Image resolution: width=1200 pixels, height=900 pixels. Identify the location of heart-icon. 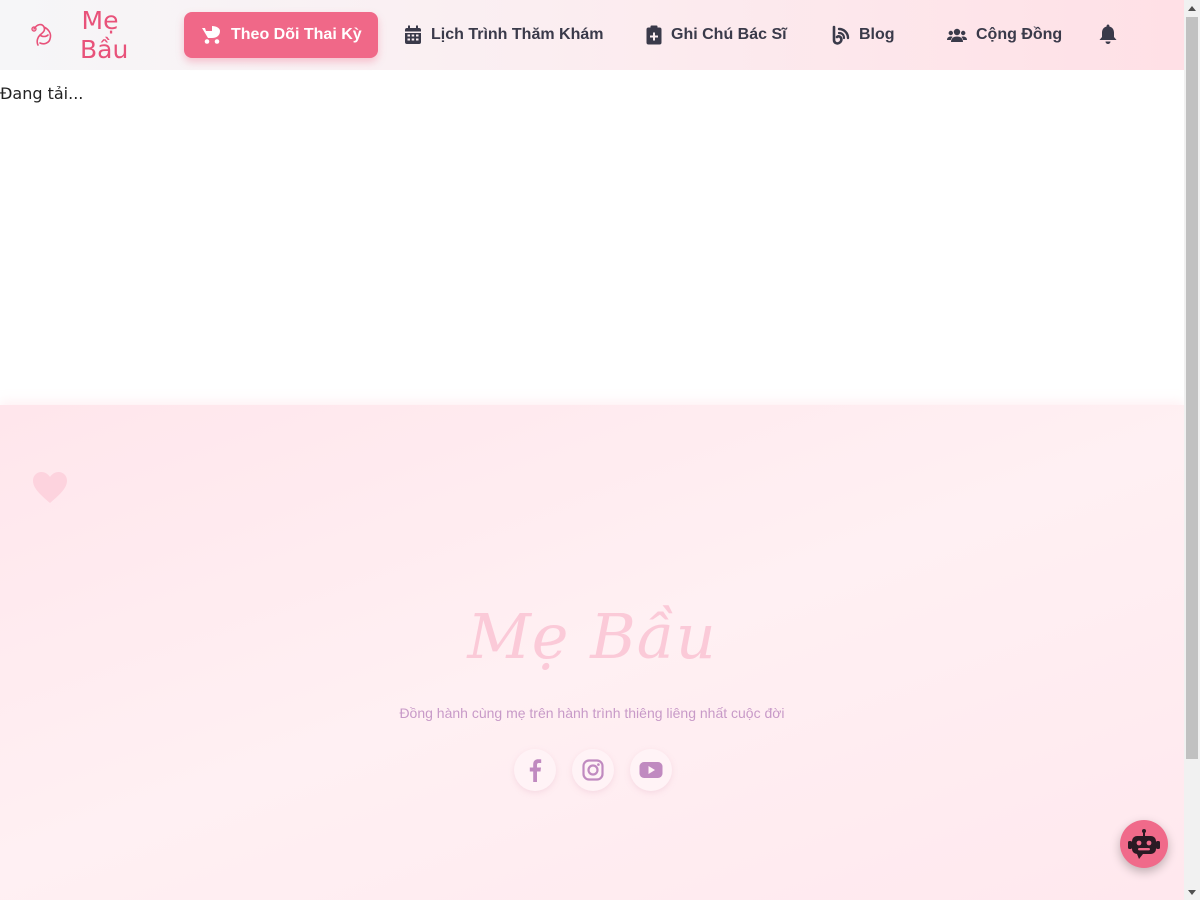
(50, 487).